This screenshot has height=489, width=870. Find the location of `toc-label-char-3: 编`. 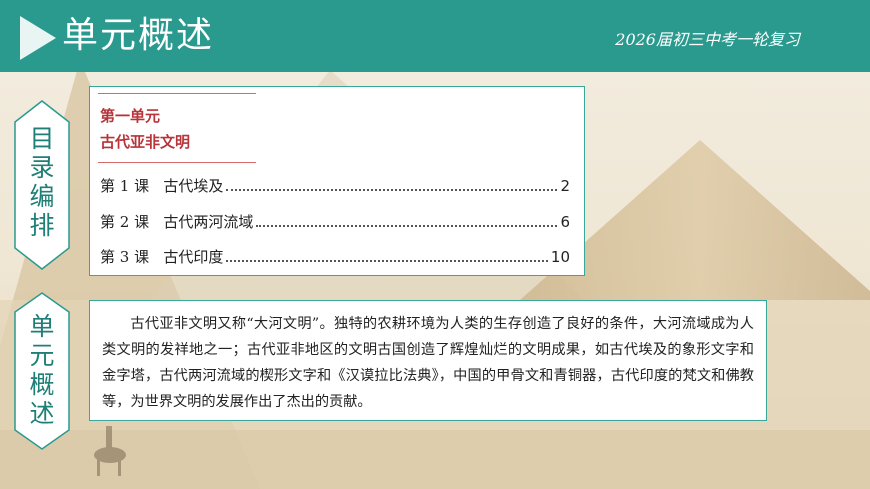

toc-label-char-3: 编 is located at coordinates (42, 196).